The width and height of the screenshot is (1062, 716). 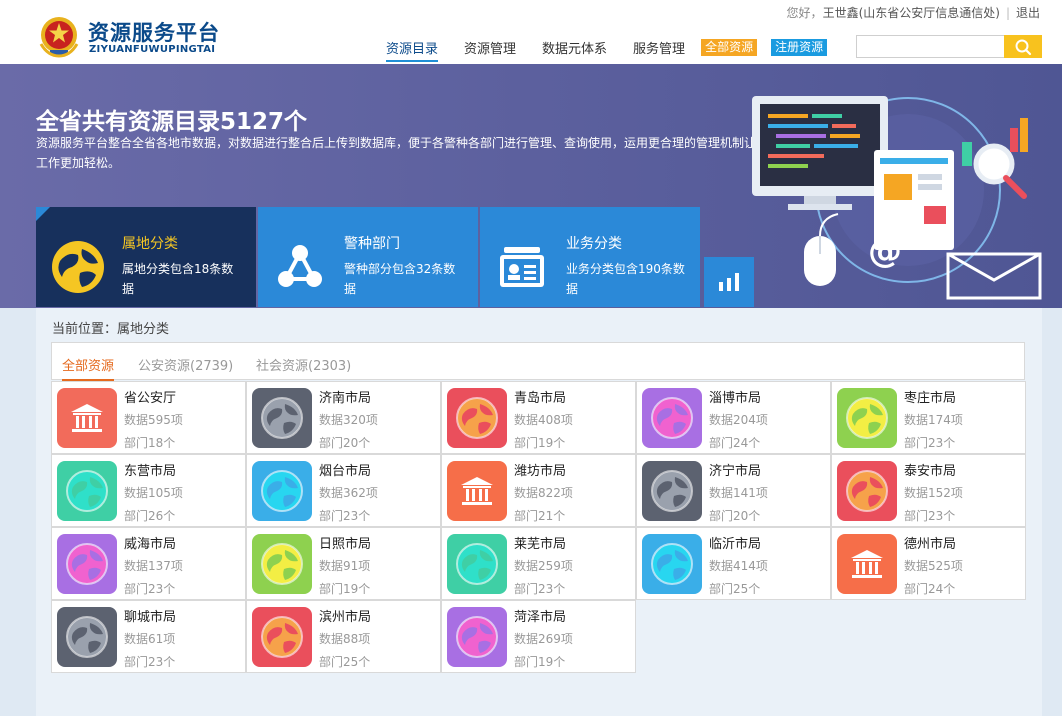 What do you see at coordinates (540, 471) in the screenshot?
I see `tile-name: 潍坊市局` at bounding box center [540, 471].